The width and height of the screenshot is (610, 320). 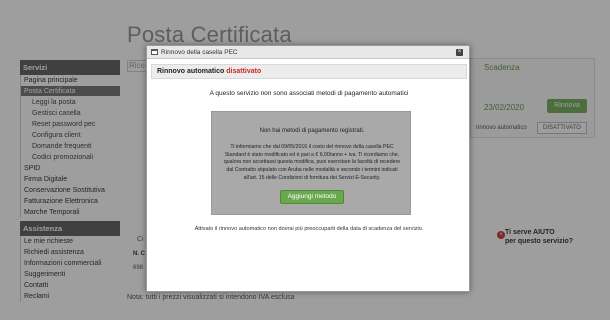 What do you see at coordinates (199, 52) in the screenshot?
I see `dialog-title: Rinnovo della casella PEC` at bounding box center [199, 52].